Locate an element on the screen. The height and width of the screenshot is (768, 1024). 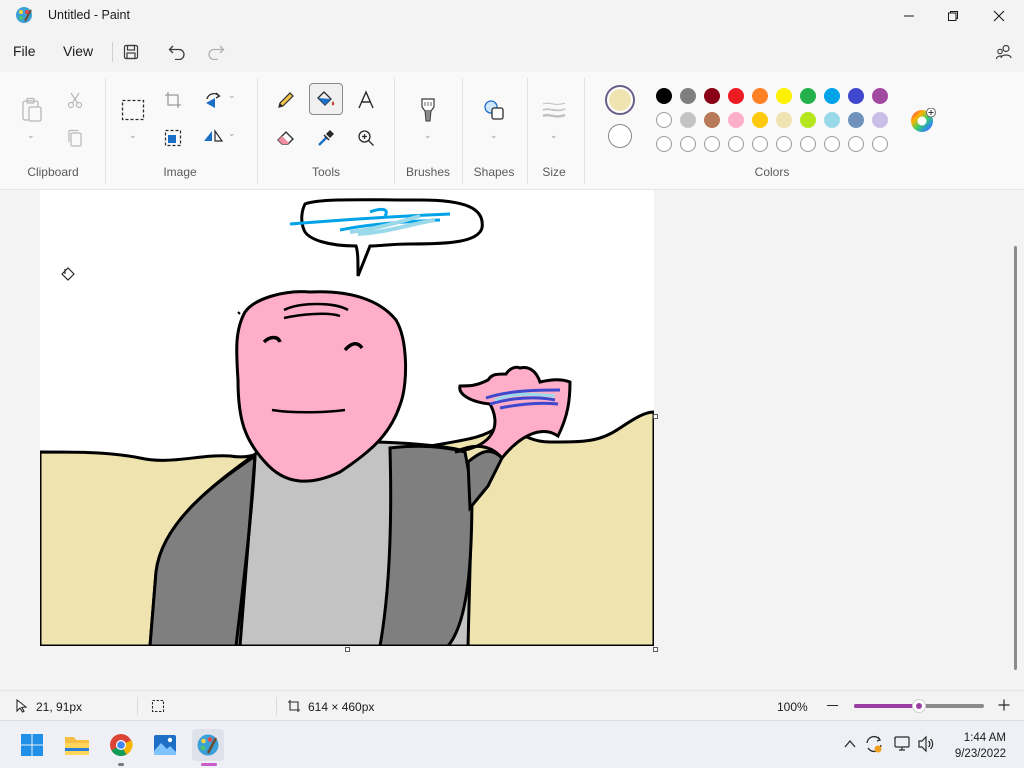
size-button is located at coordinates (554, 110).